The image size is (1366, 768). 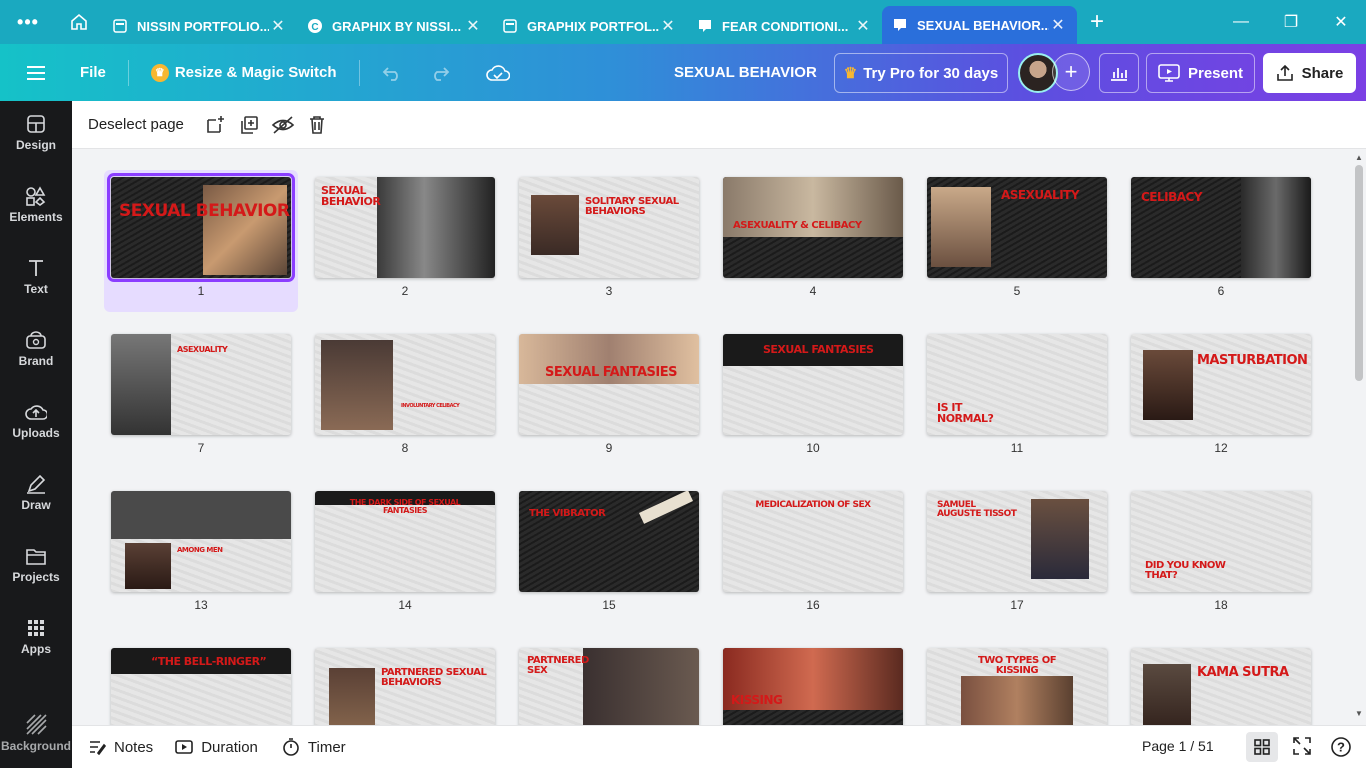 What do you see at coordinates (1322, 73) in the screenshot?
I see `share-label: Share` at bounding box center [1322, 73].